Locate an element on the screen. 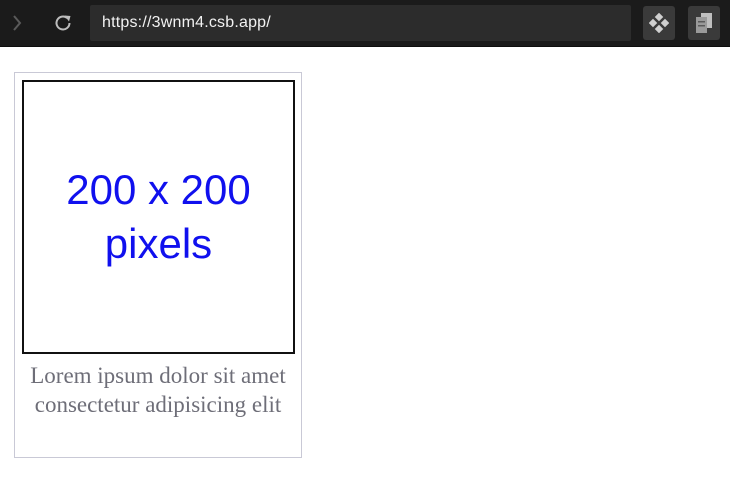 This screenshot has width=730, height=477. url-text: https://3wnm4.csb.app/ is located at coordinates (186, 22).